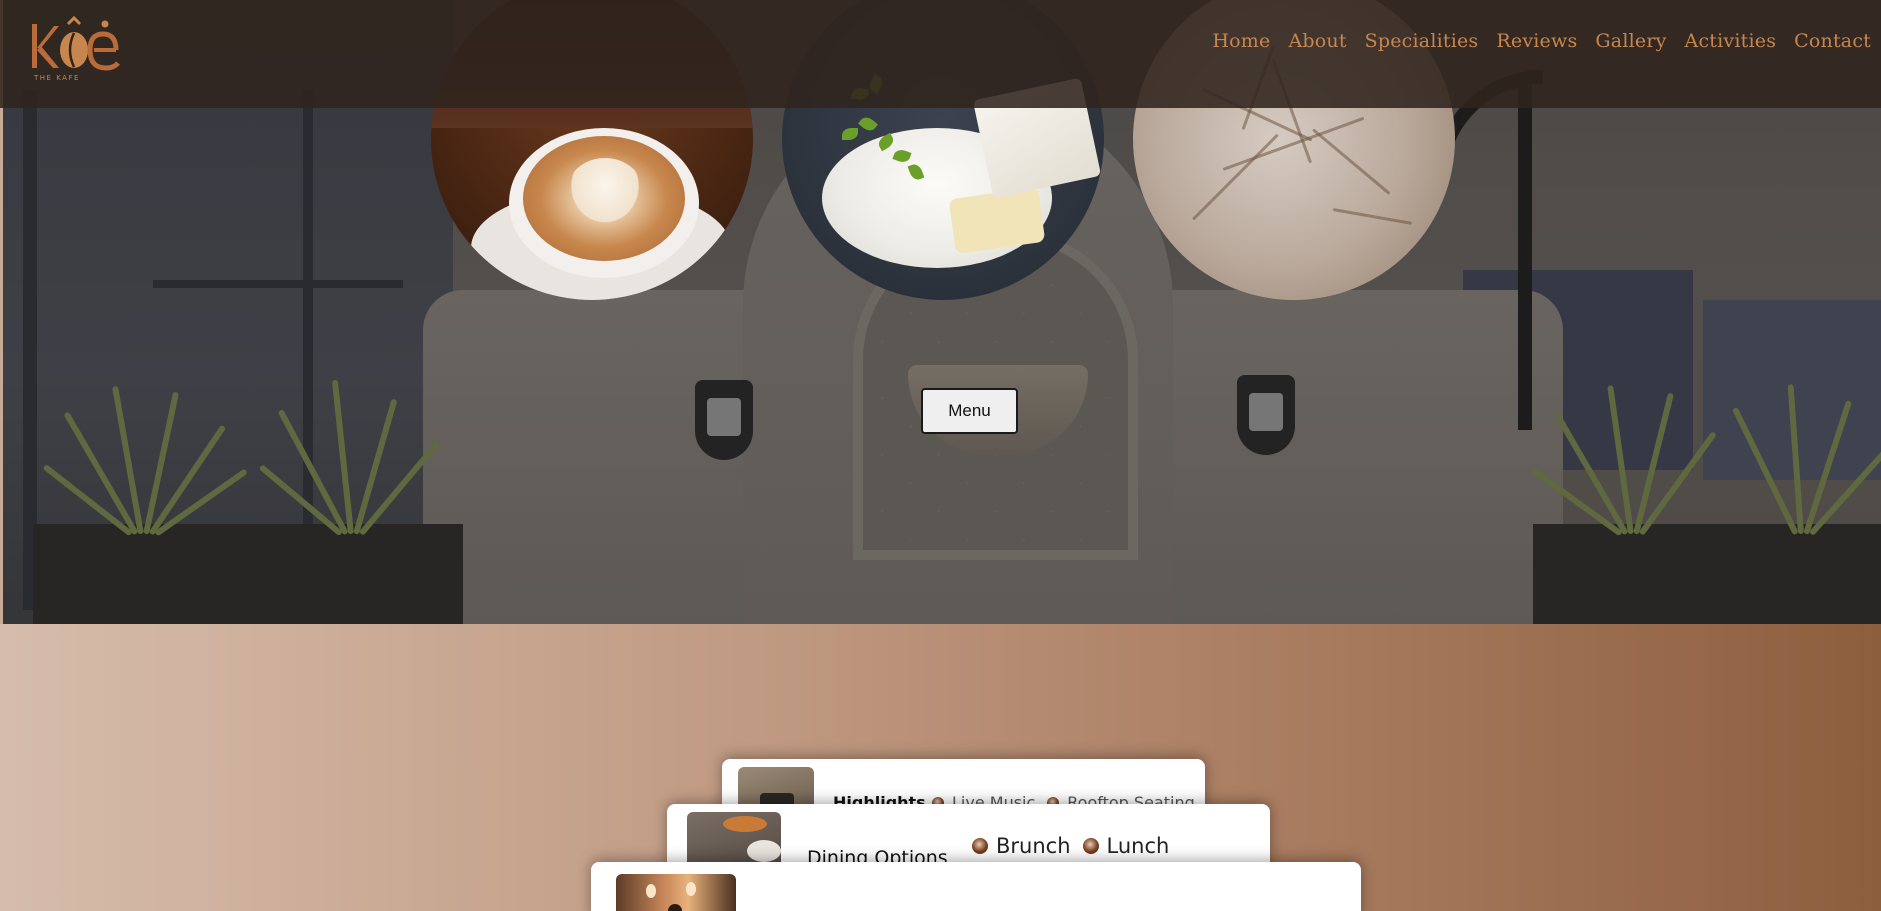 This screenshot has width=1881, height=911. What do you see at coordinates (1317, 41) in the screenshot?
I see `nav-about: About` at bounding box center [1317, 41].